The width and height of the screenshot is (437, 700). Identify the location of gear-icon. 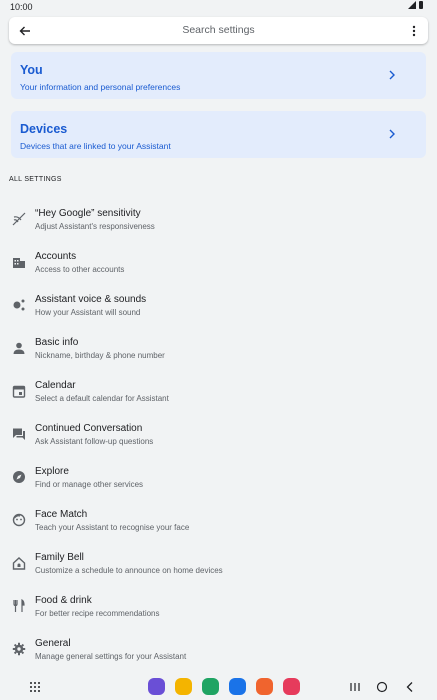
(19, 649).